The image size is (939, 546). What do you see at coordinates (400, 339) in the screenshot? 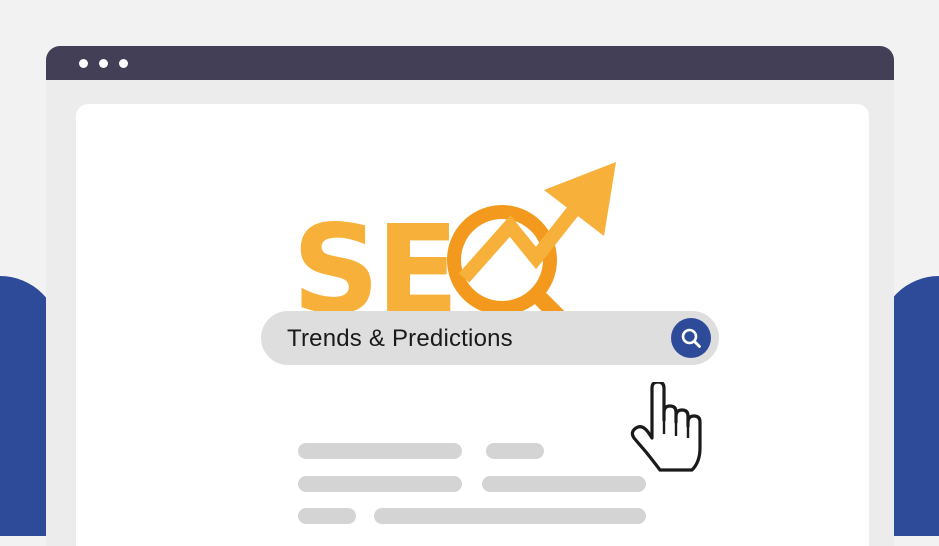
I see `search-input: Trends & Predictions` at bounding box center [400, 339].